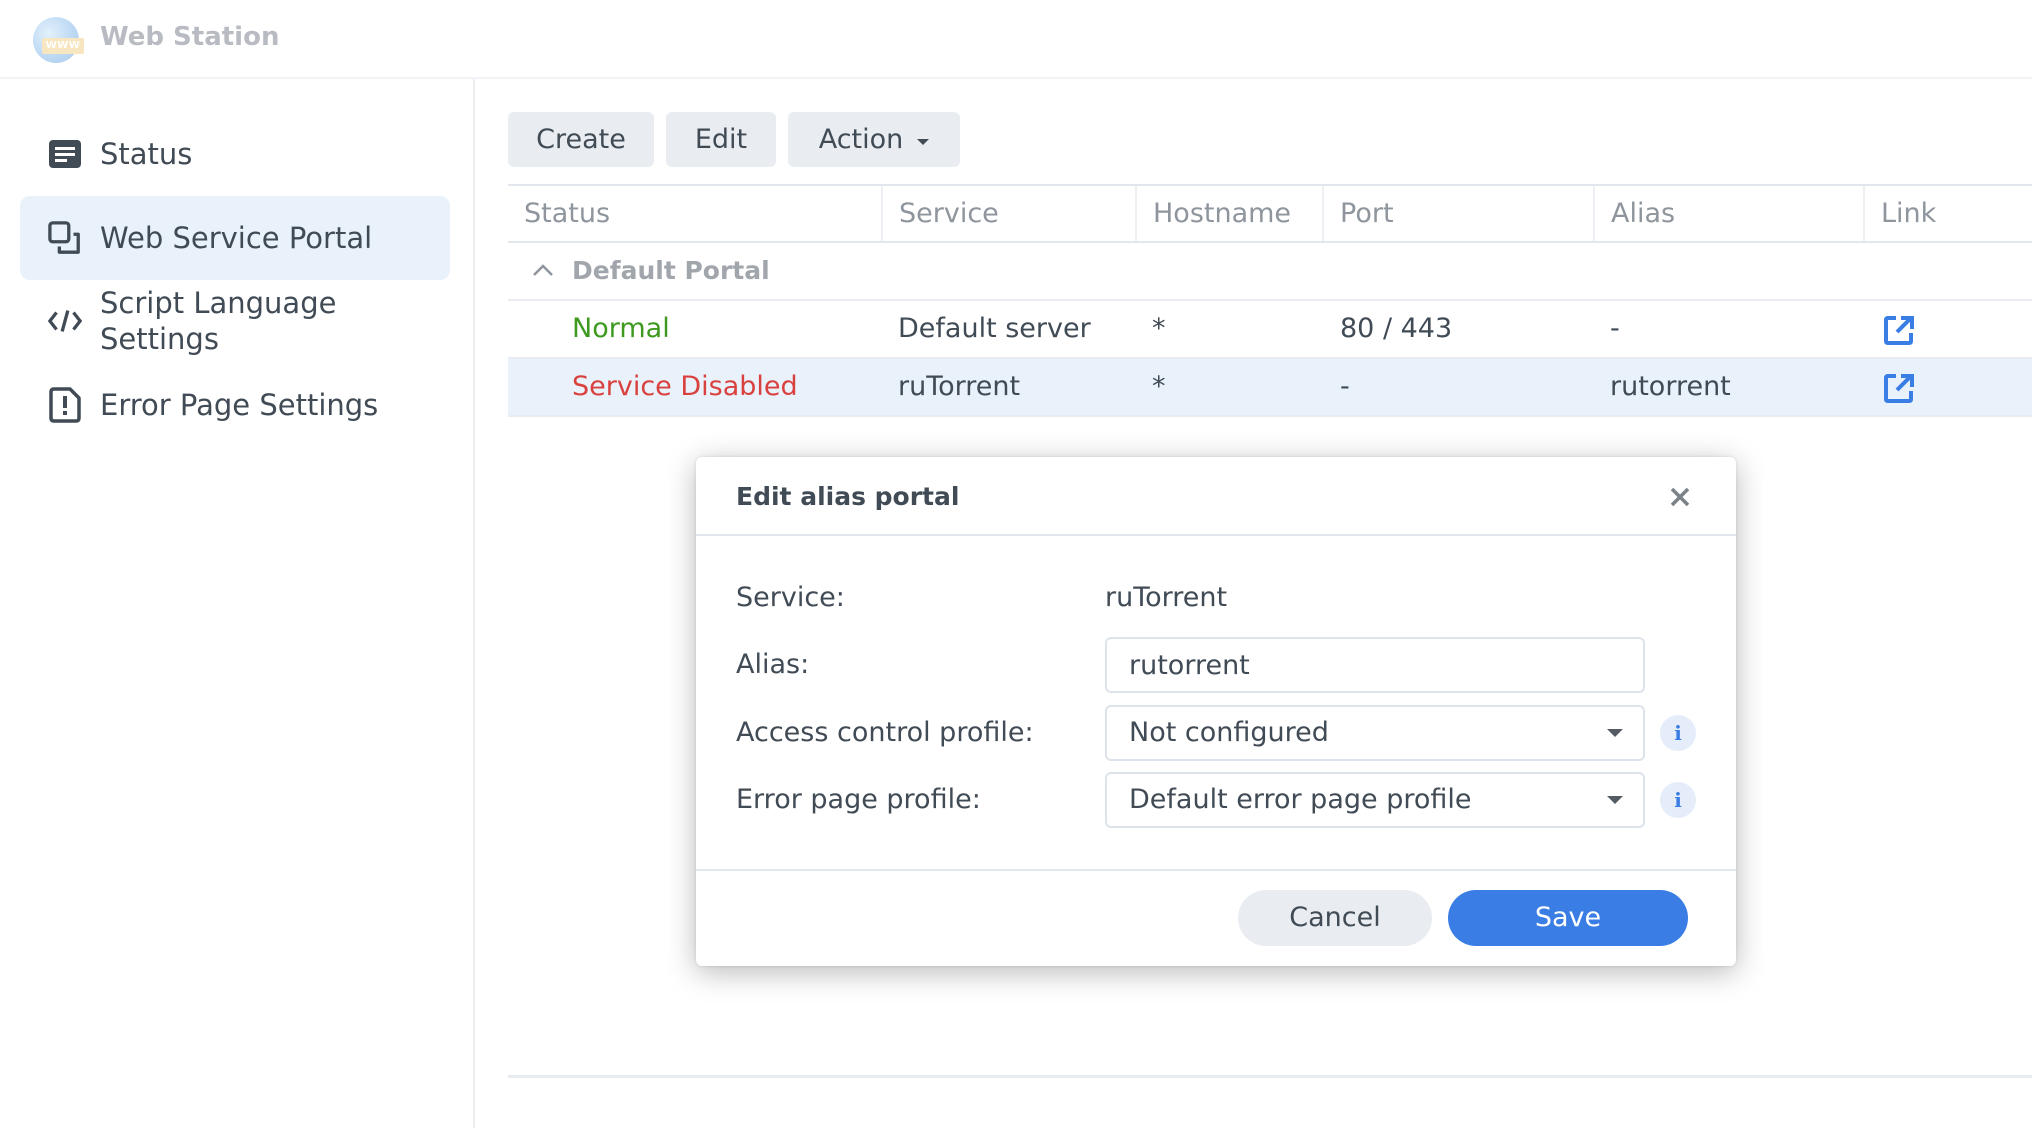 Image resolution: width=2032 pixels, height=1128 pixels. I want to click on status-list-icon, so click(65, 154).